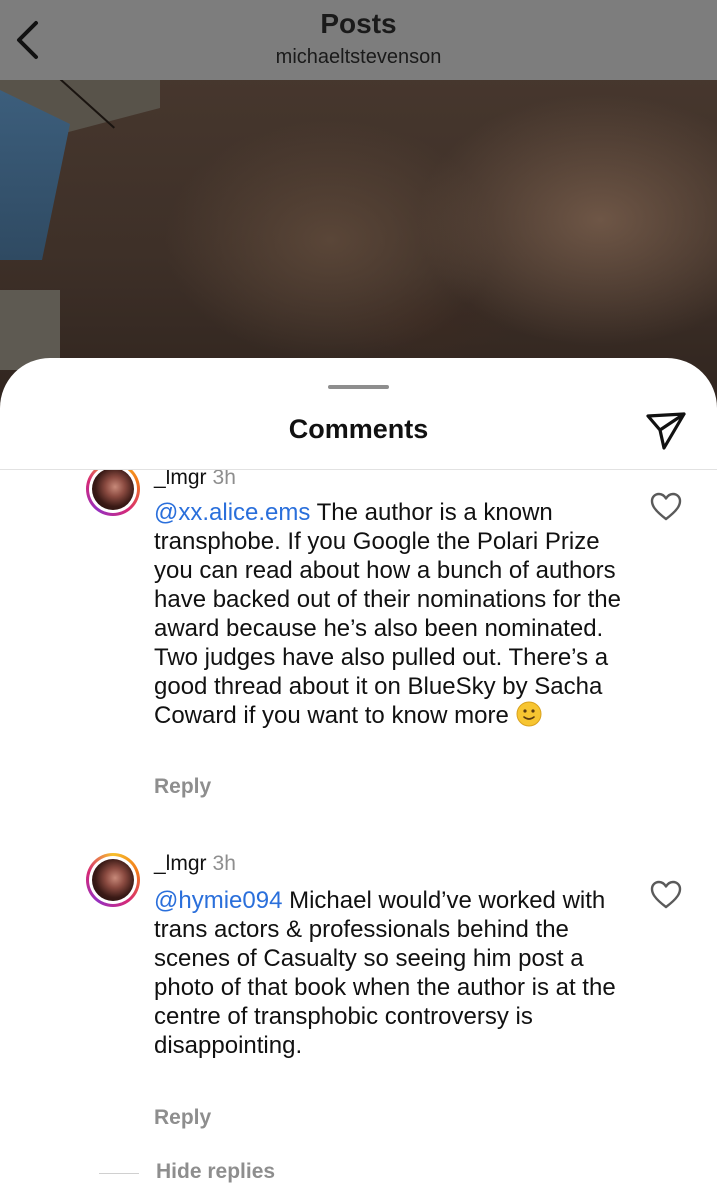 Image resolution: width=717 pixels, height=1200 pixels. What do you see at coordinates (119, 1173) in the screenshot?
I see `thread-line` at bounding box center [119, 1173].